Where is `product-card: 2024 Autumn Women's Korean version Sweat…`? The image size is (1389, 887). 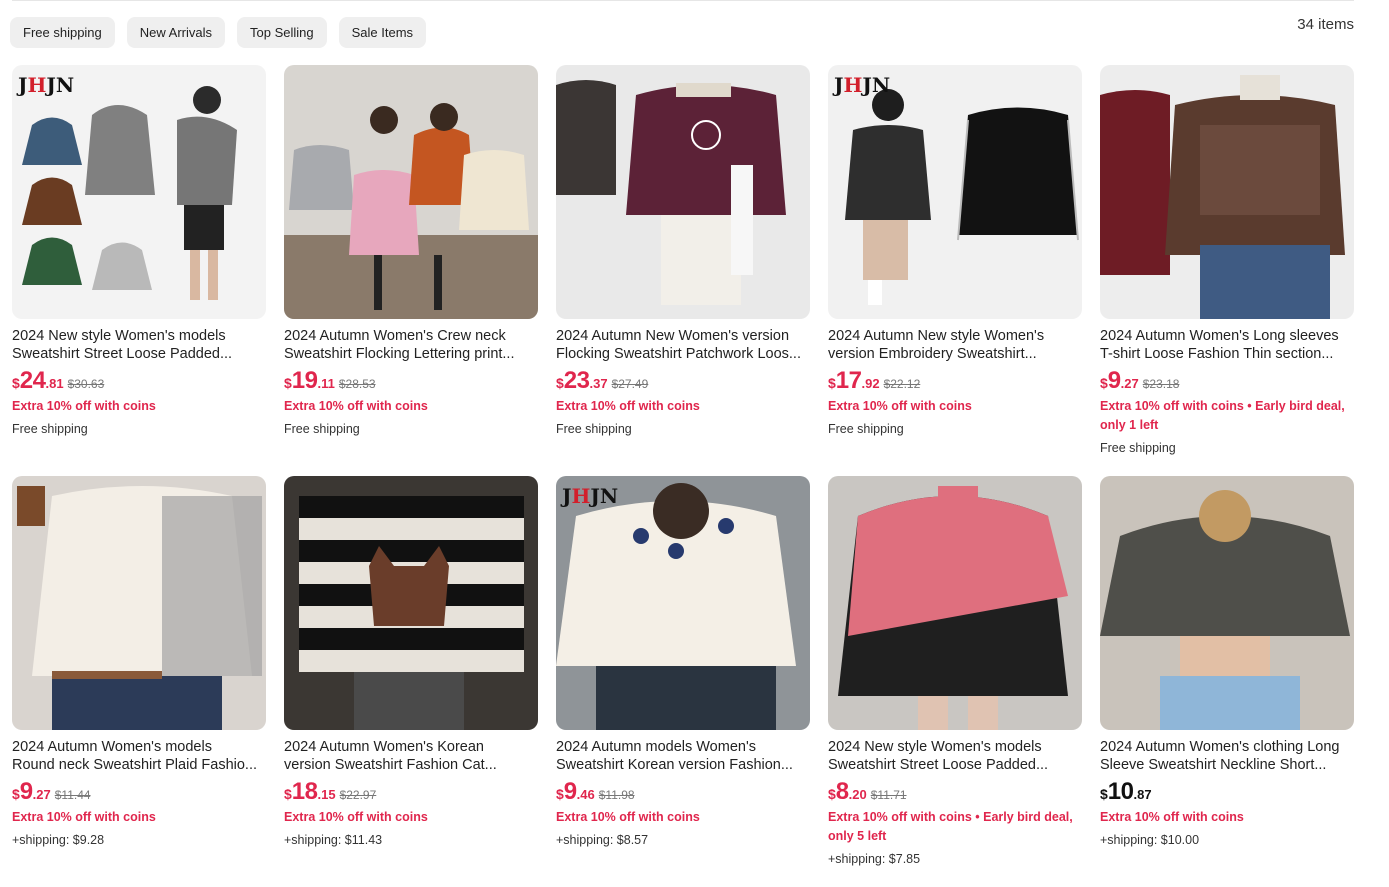
product-card: 2024 Autumn Women's Korean version Sweat… is located at coordinates (411, 681).